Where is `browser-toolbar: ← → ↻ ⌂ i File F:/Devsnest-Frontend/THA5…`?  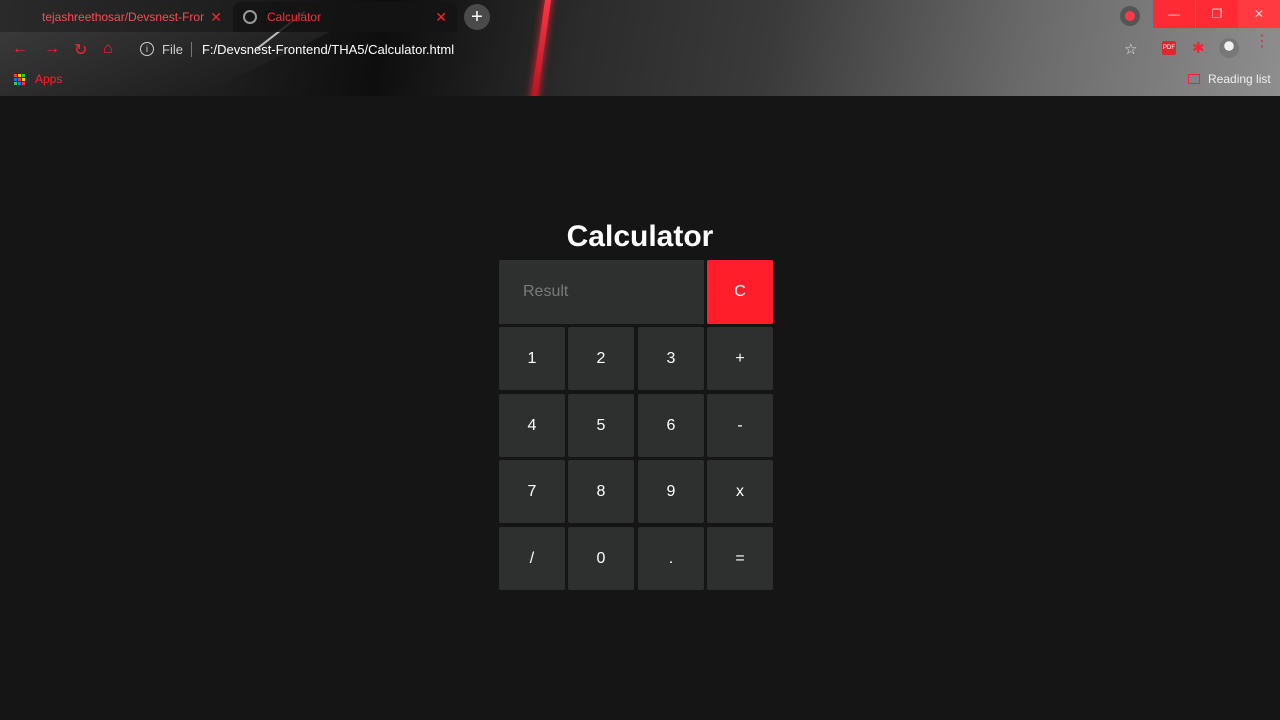
browser-toolbar: ← → ↻ ⌂ i File F:/Devsnest-Frontend/THA5… is located at coordinates (640, 49).